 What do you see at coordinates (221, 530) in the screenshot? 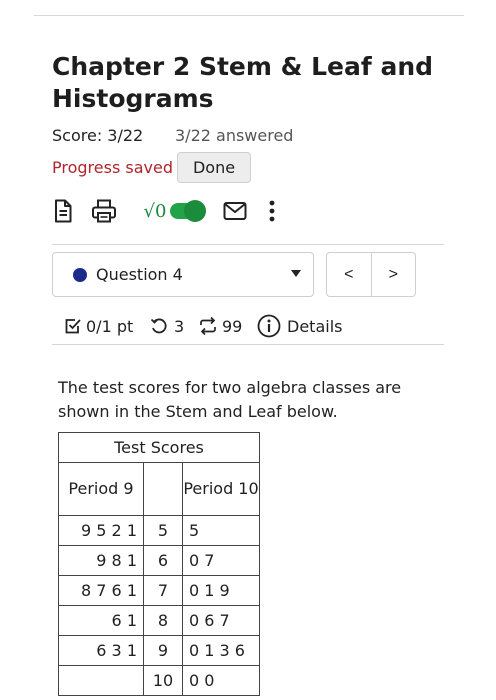
I see `right-leaves: 5` at bounding box center [221, 530].